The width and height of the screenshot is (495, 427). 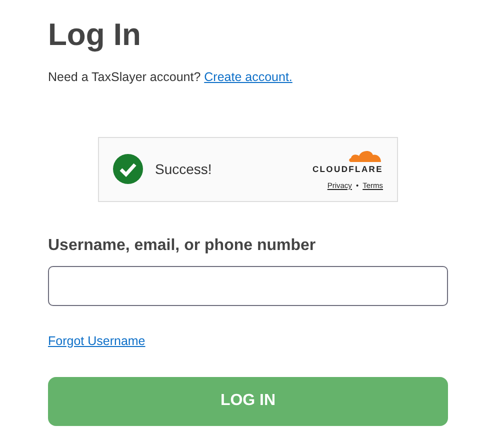 I want to click on login-button: LOG IN, so click(x=248, y=401).